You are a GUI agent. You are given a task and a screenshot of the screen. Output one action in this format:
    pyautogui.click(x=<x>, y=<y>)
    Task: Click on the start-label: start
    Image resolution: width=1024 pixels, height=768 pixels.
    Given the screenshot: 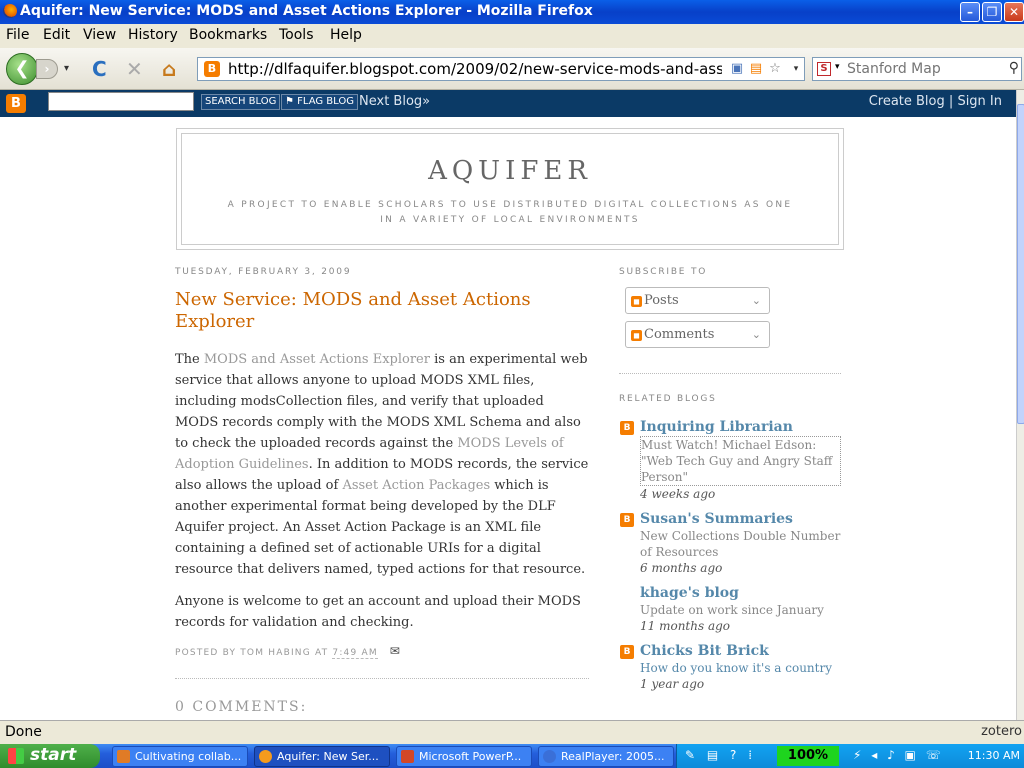 What is the action you would take?
    pyautogui.click(x=53, y=755)
    